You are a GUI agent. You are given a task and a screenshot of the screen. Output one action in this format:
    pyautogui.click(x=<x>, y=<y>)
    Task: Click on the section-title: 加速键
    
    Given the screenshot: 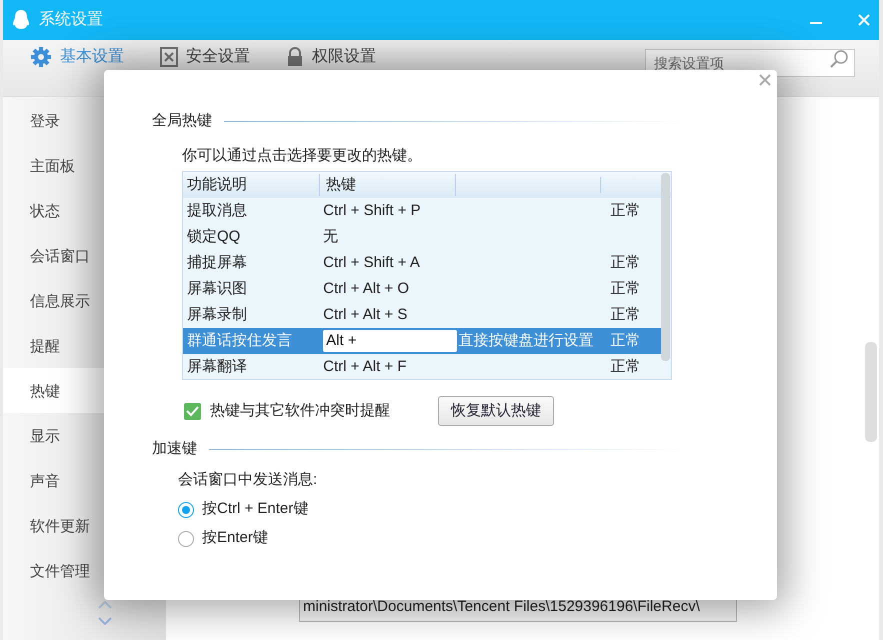 What is the action you would take?
    pyautogui.click(x=174, y=449)
    